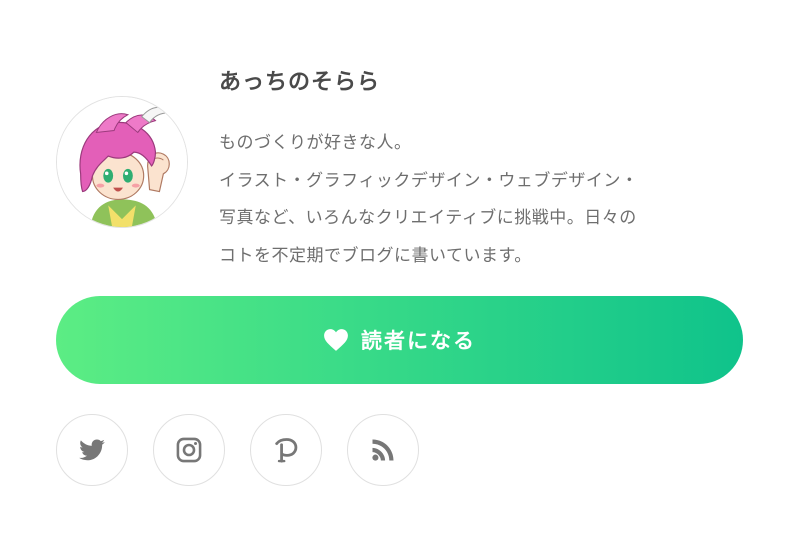 This screenshot has width=800, height=544. What do you see at coordinates (418, 341) in the screenshot?
I see `subscribe-label: 読者になる` at bounding box center [418, 341].